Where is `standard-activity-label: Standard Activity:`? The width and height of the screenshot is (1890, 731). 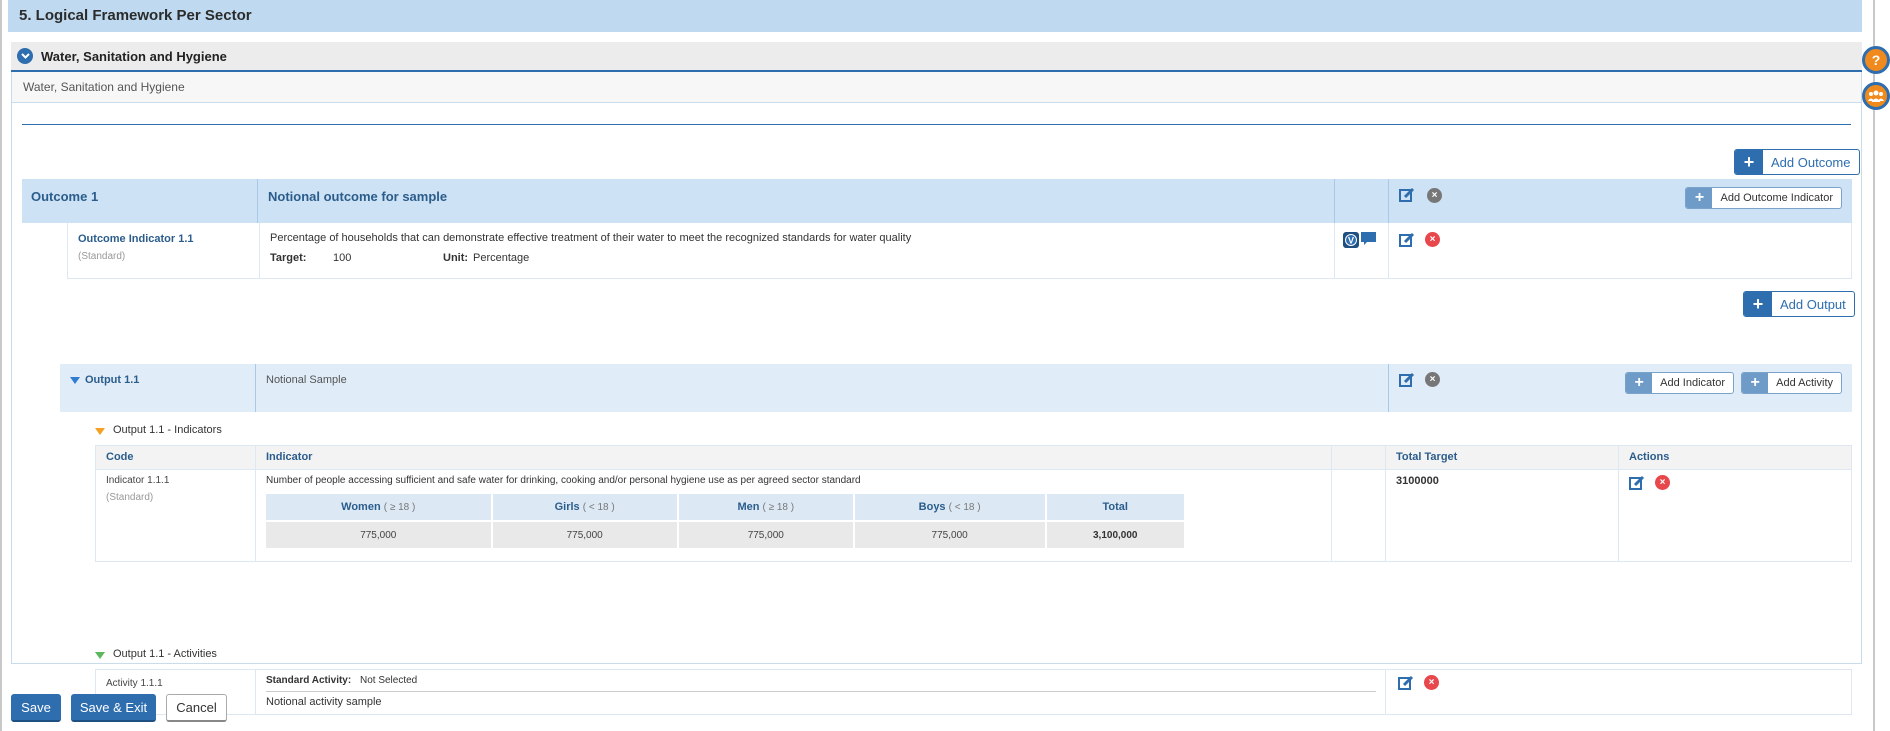 standard-activity-label: Standard Activity: is located at coordinates (309, 680).